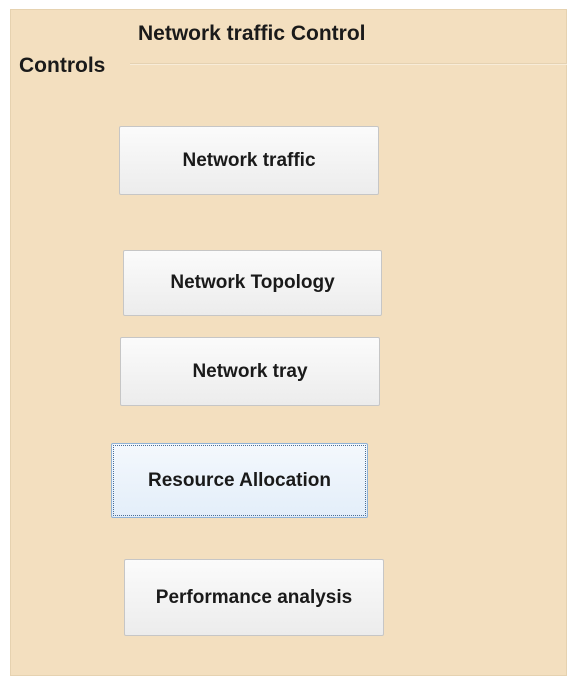  I want to click on resource-allocation-button: Resource Allocation, so click(239, 480).